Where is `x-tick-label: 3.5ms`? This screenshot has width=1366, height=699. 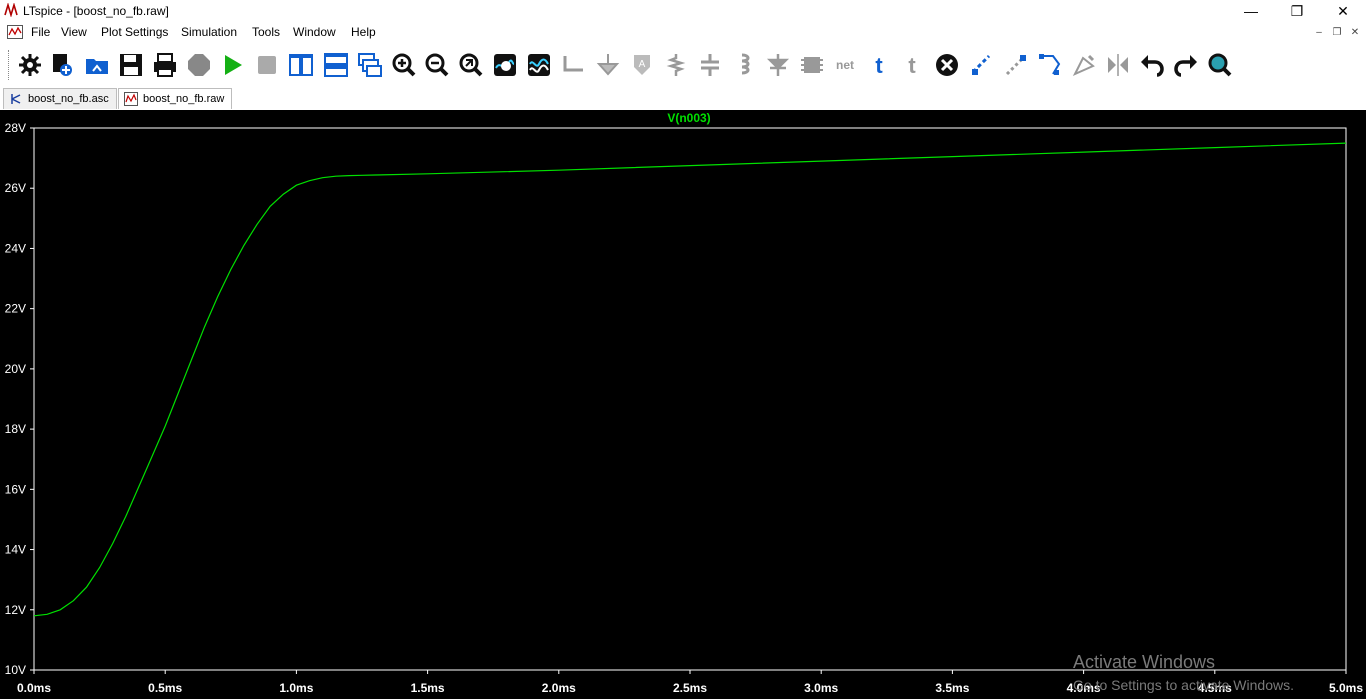
x-tick-label: 3.5ms is located at coordinates (952, 688).